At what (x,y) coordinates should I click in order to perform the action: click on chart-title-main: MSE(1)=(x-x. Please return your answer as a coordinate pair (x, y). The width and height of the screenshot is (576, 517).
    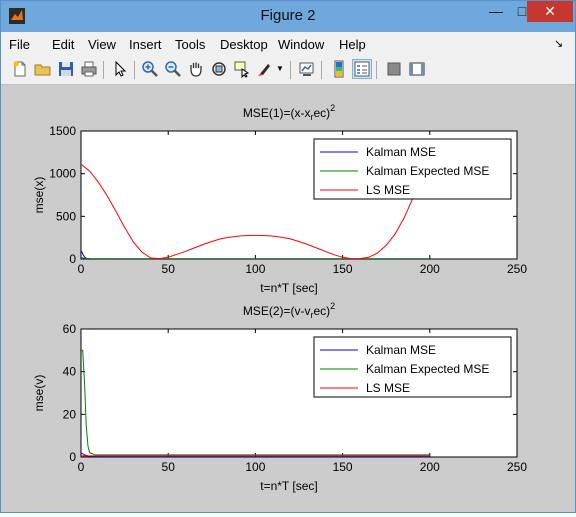
    Looking at the image, I should click on (277, 113).